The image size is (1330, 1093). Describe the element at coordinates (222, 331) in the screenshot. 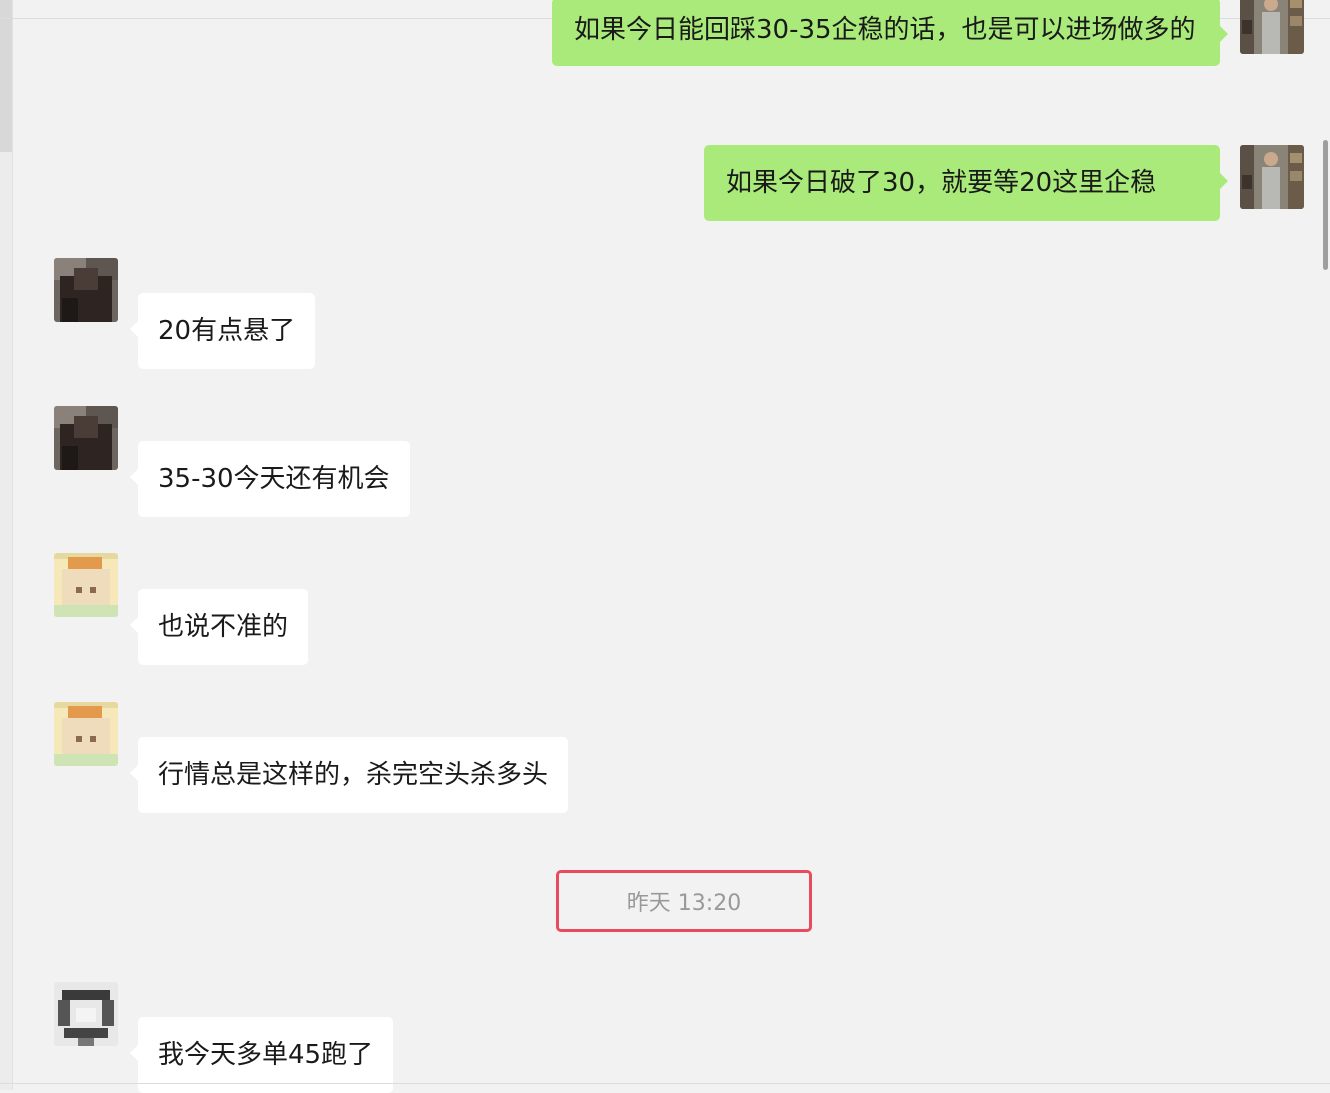

I see `incoming-message-bubble: 20有点悬了` at that location.